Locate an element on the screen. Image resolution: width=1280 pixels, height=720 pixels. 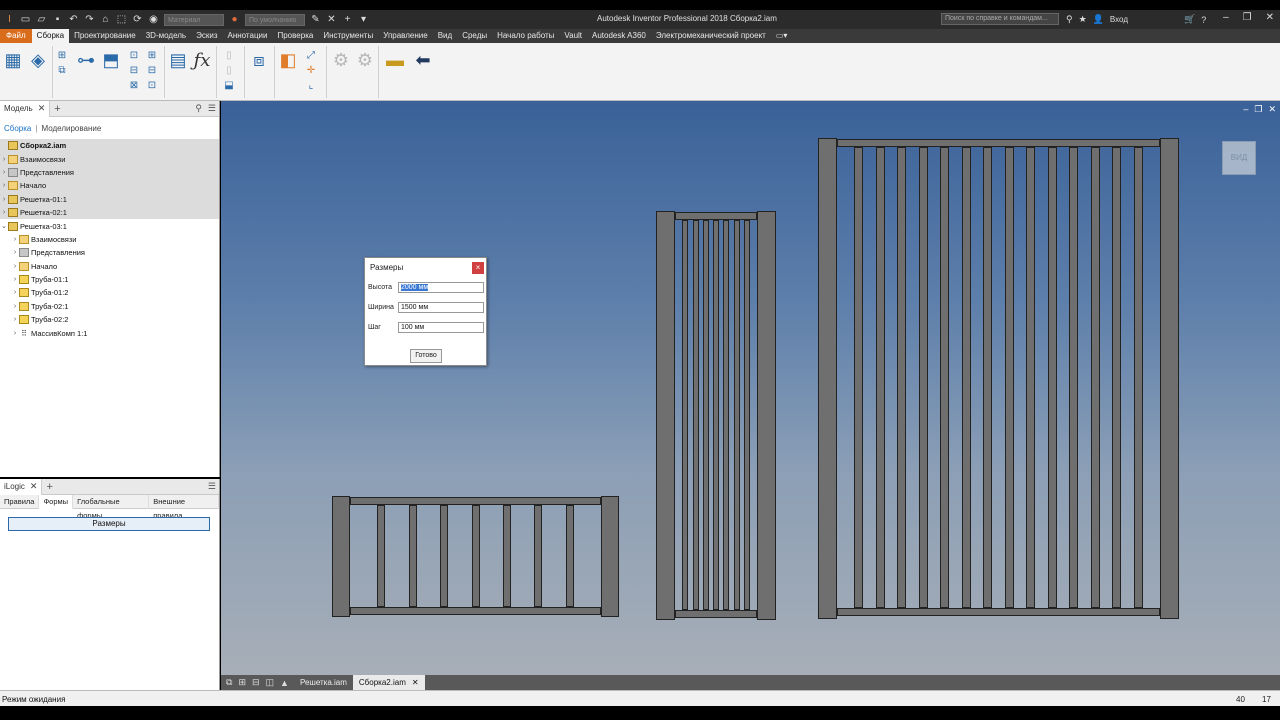
constrain-icon: ⊶ is located at coordinates (86, 60).